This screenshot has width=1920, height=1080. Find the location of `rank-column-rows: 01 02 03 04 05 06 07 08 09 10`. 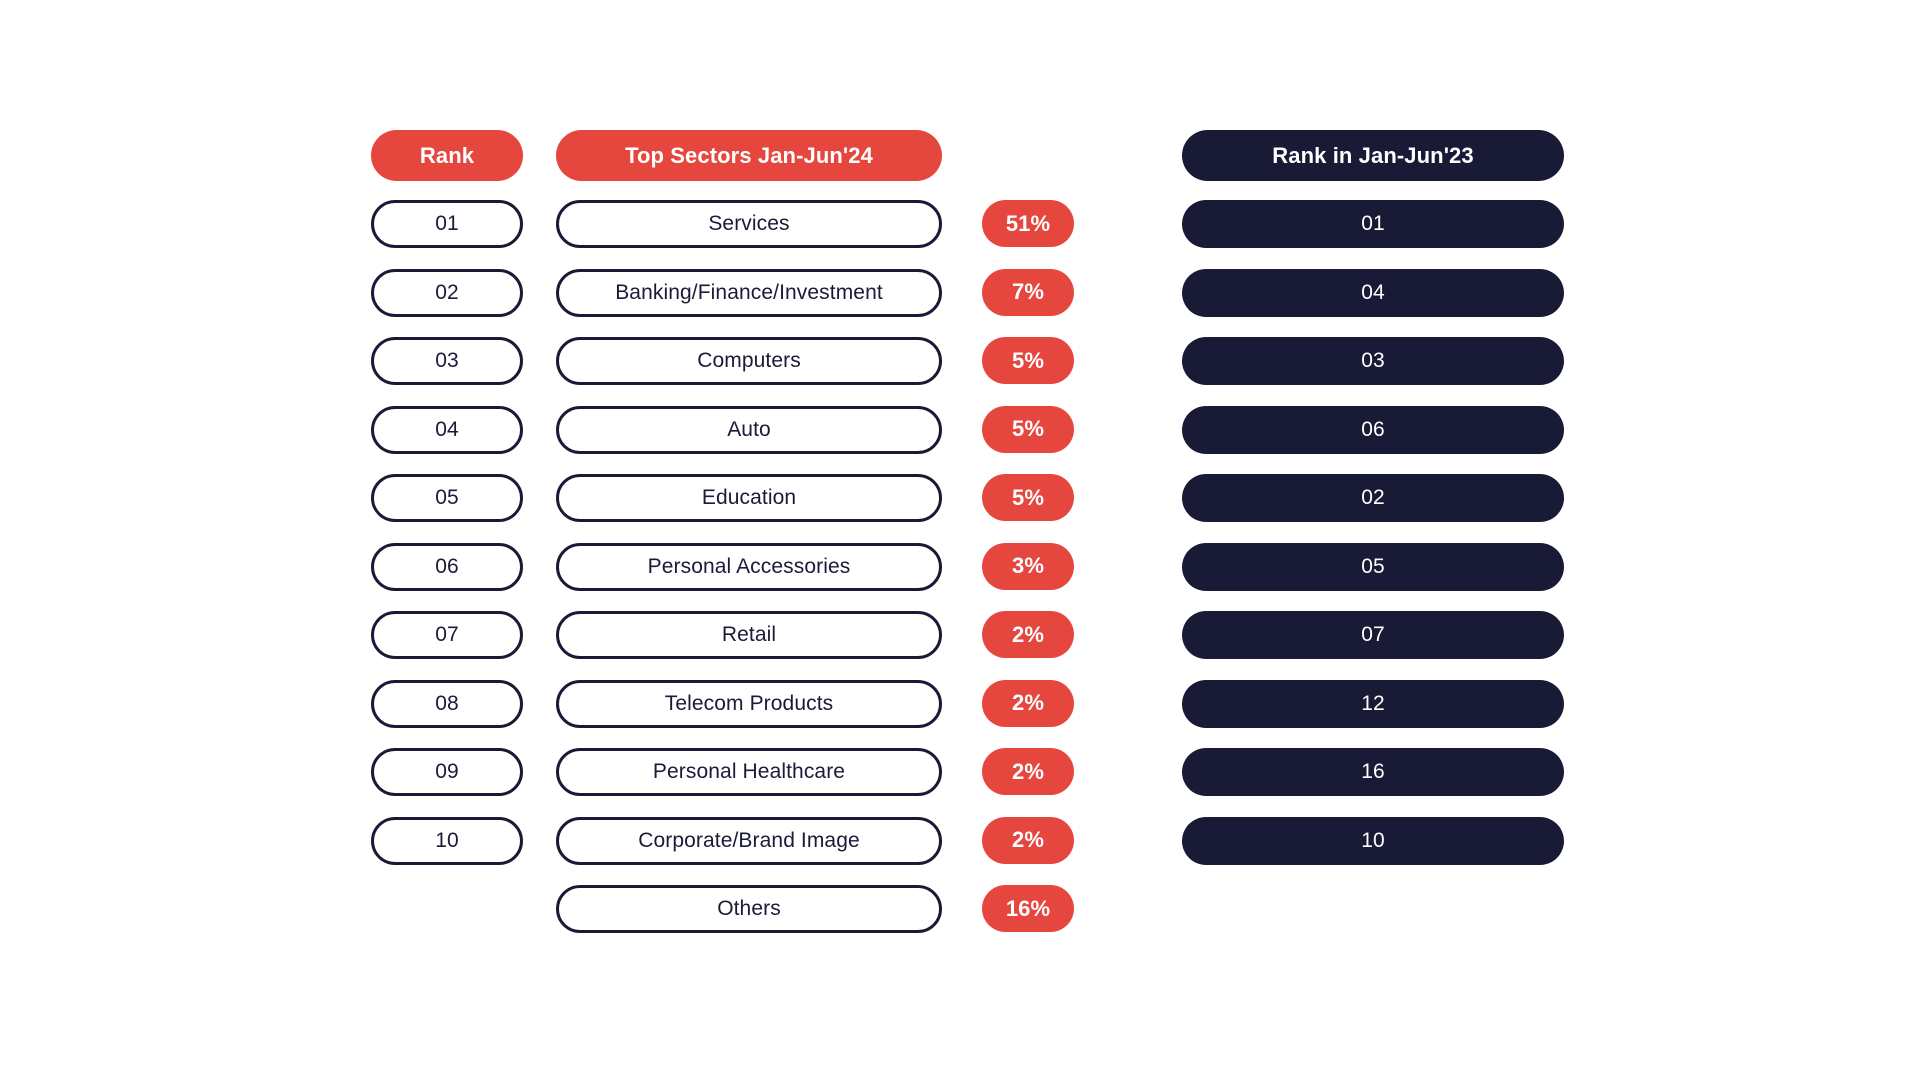

rank-column-rows: 01 02 03 04 05 06 07 08 09 10 is located at coordinates (447, 542).